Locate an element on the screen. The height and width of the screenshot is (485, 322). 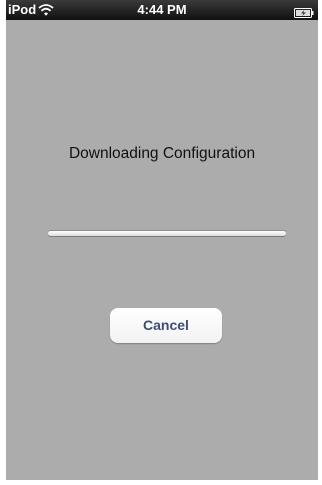
download-progress-bar is located at coordinates (167, 233).